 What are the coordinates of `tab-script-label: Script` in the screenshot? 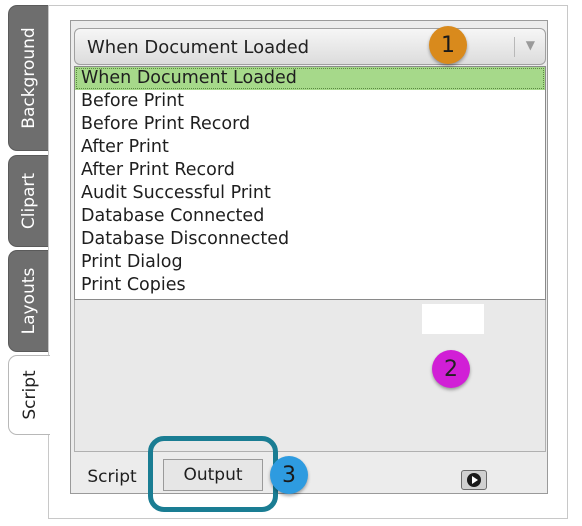 It's located at (29, 395).